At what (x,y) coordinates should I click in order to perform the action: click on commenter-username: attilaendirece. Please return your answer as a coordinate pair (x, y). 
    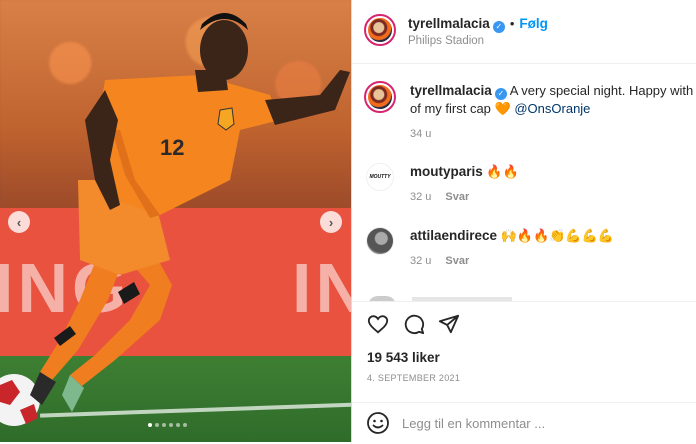
    Looking at the image, I should click on (453, 235).